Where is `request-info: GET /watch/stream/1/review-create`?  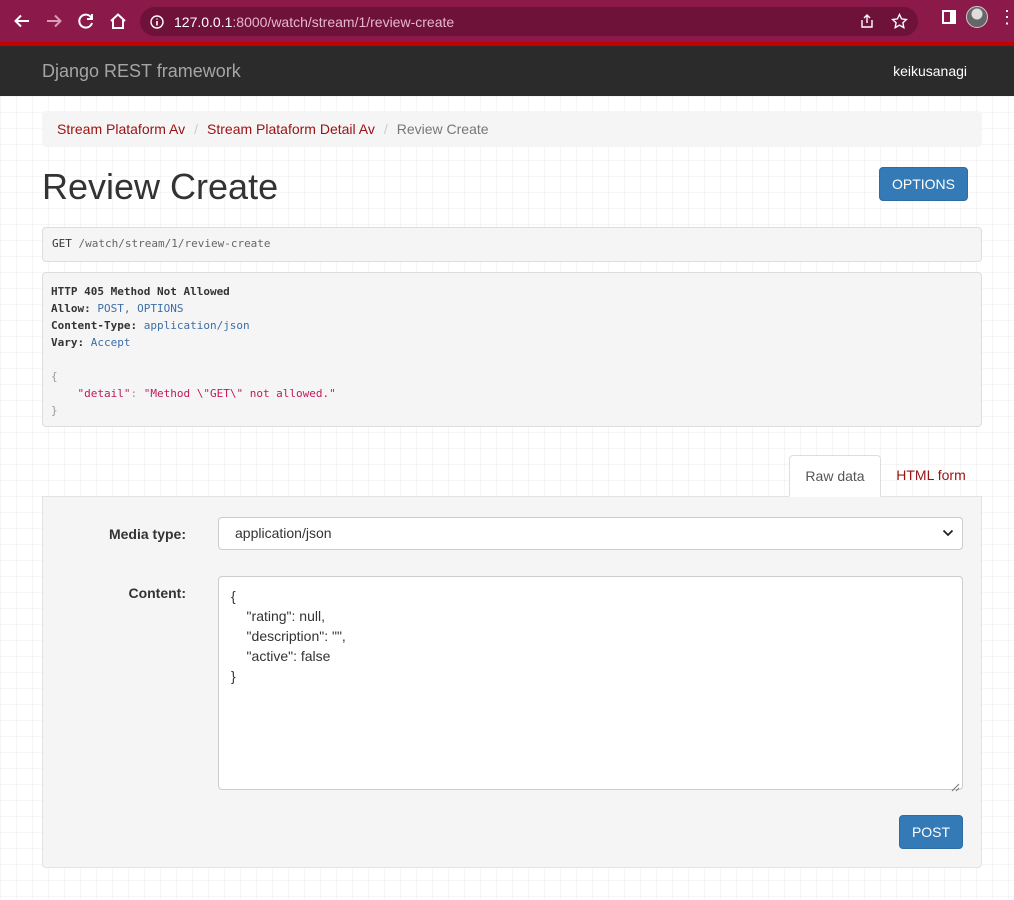 request-info: GET /watch/stream/1/review-create is located at coordinates (512, 244).